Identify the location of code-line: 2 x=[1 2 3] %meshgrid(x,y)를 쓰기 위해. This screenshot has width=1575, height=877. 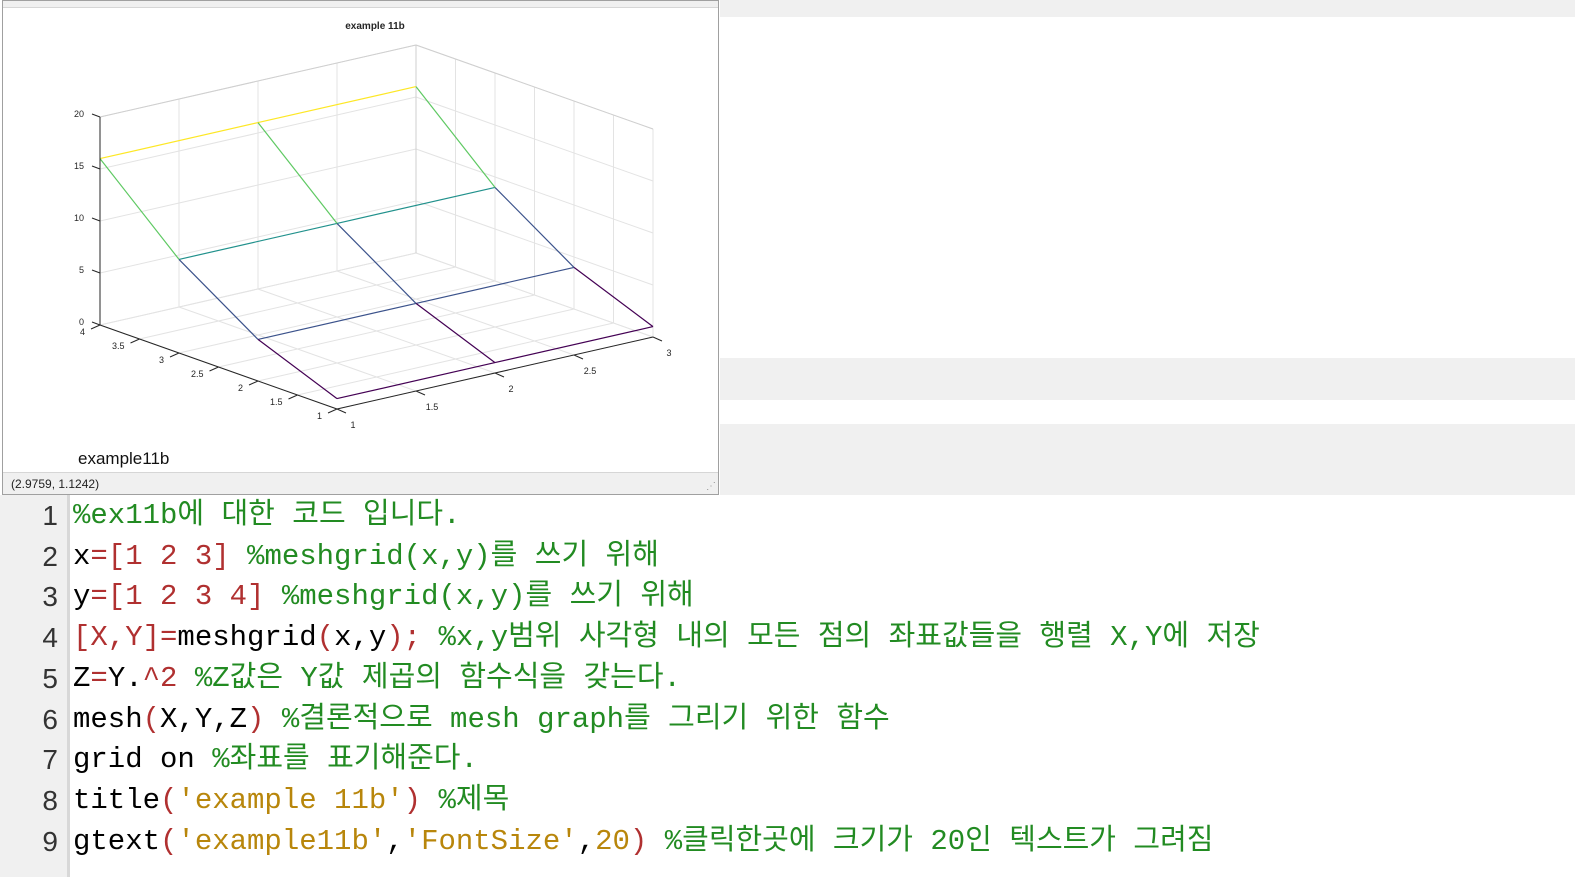
(787, 557).